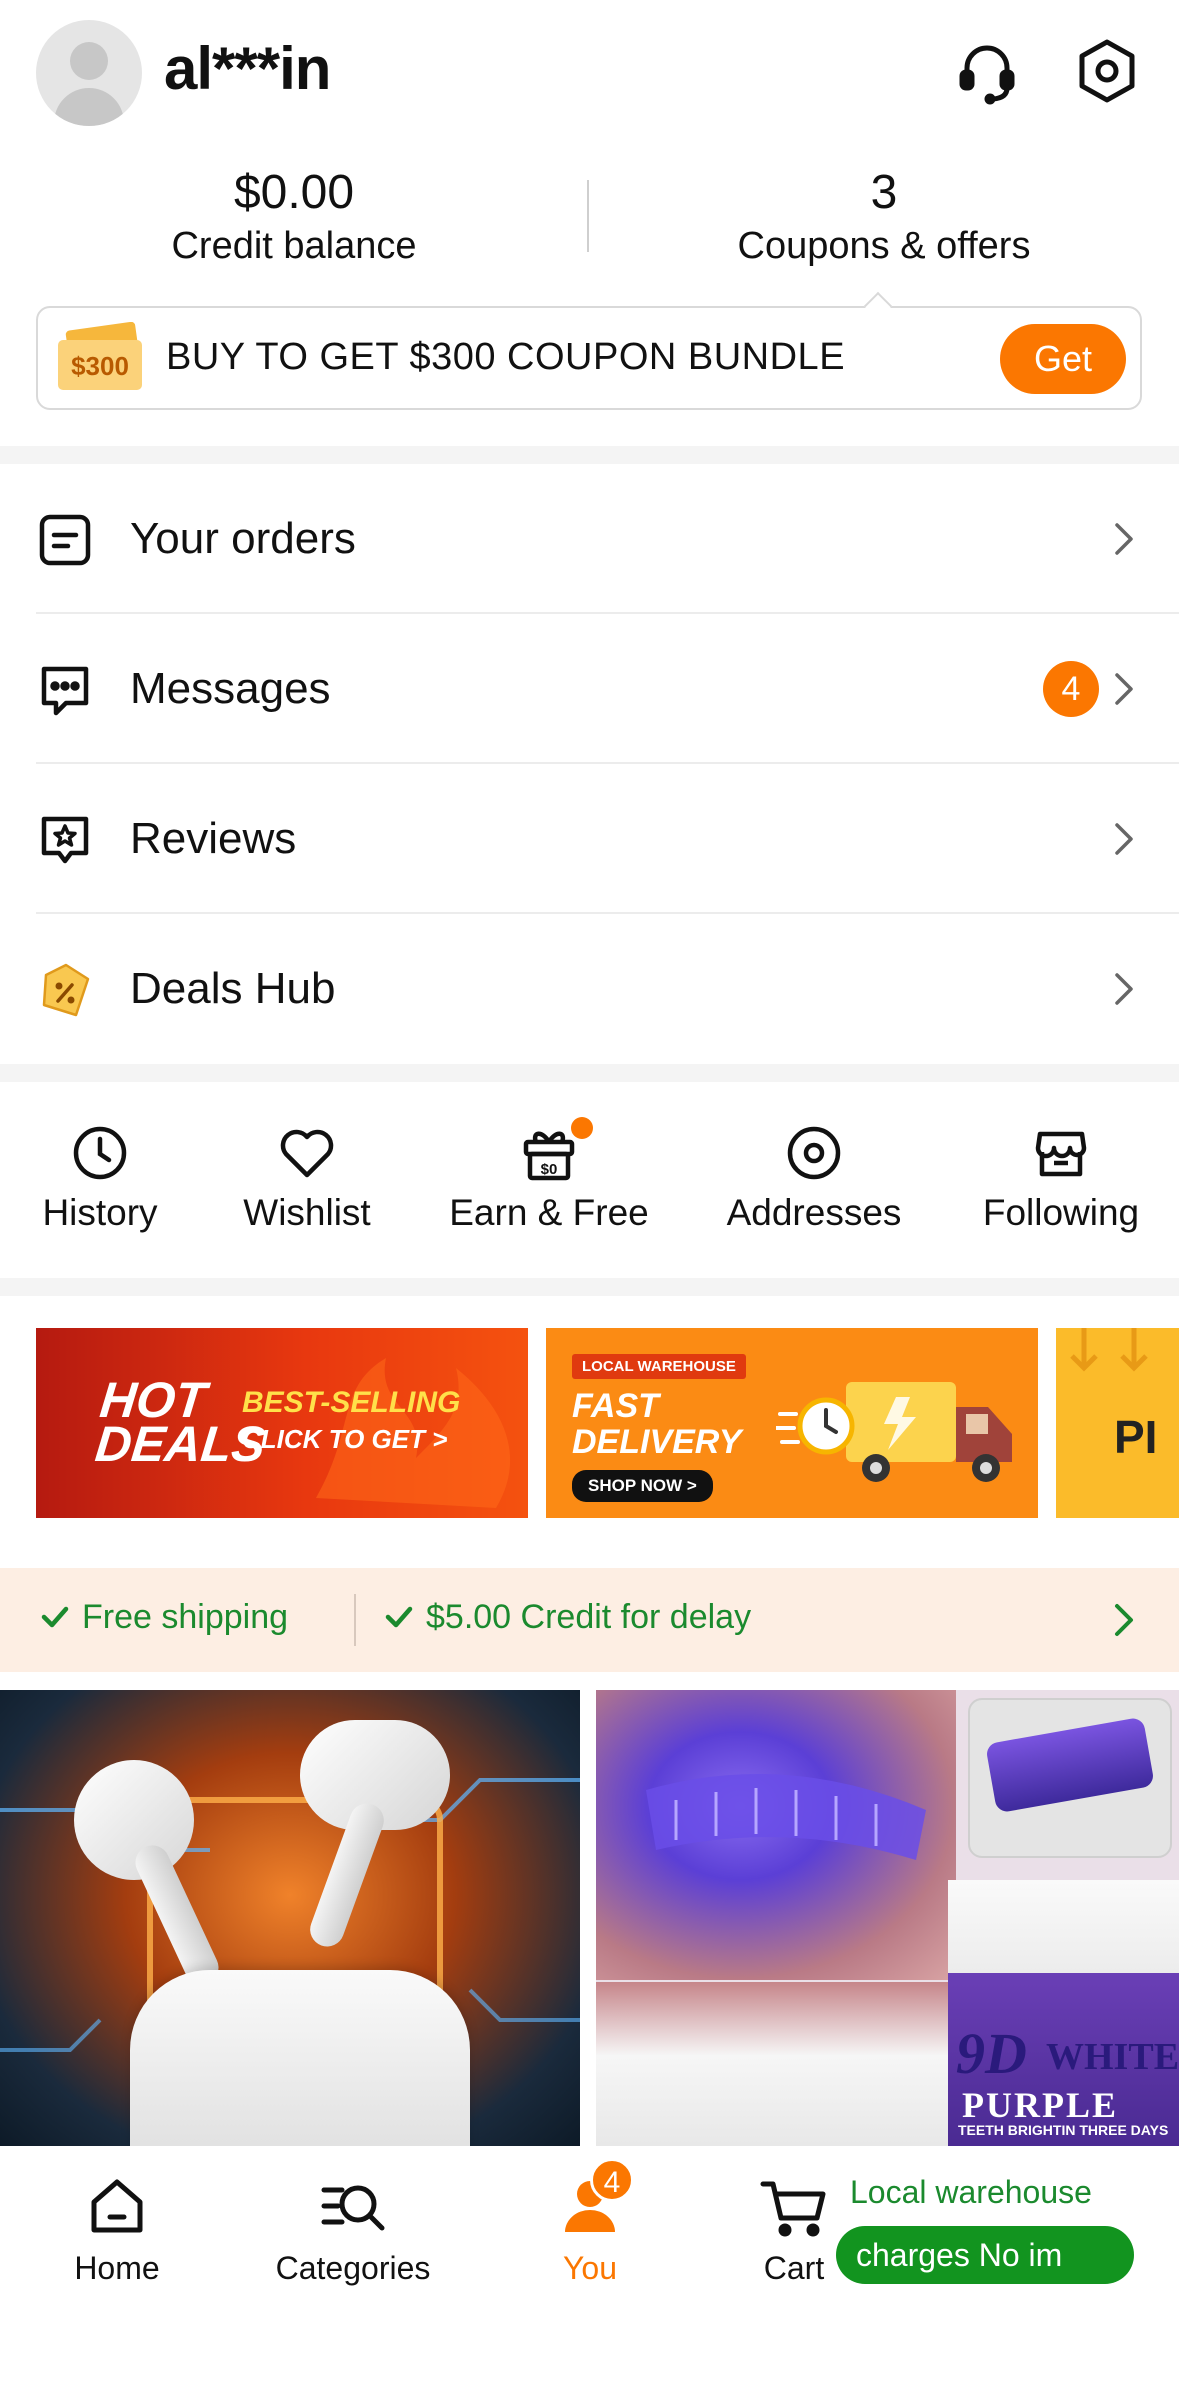  What do you see at coordinates (1070, 1765) in the screenshot?
I see `toothbrush-head` at bounding box center [1070, 1765].